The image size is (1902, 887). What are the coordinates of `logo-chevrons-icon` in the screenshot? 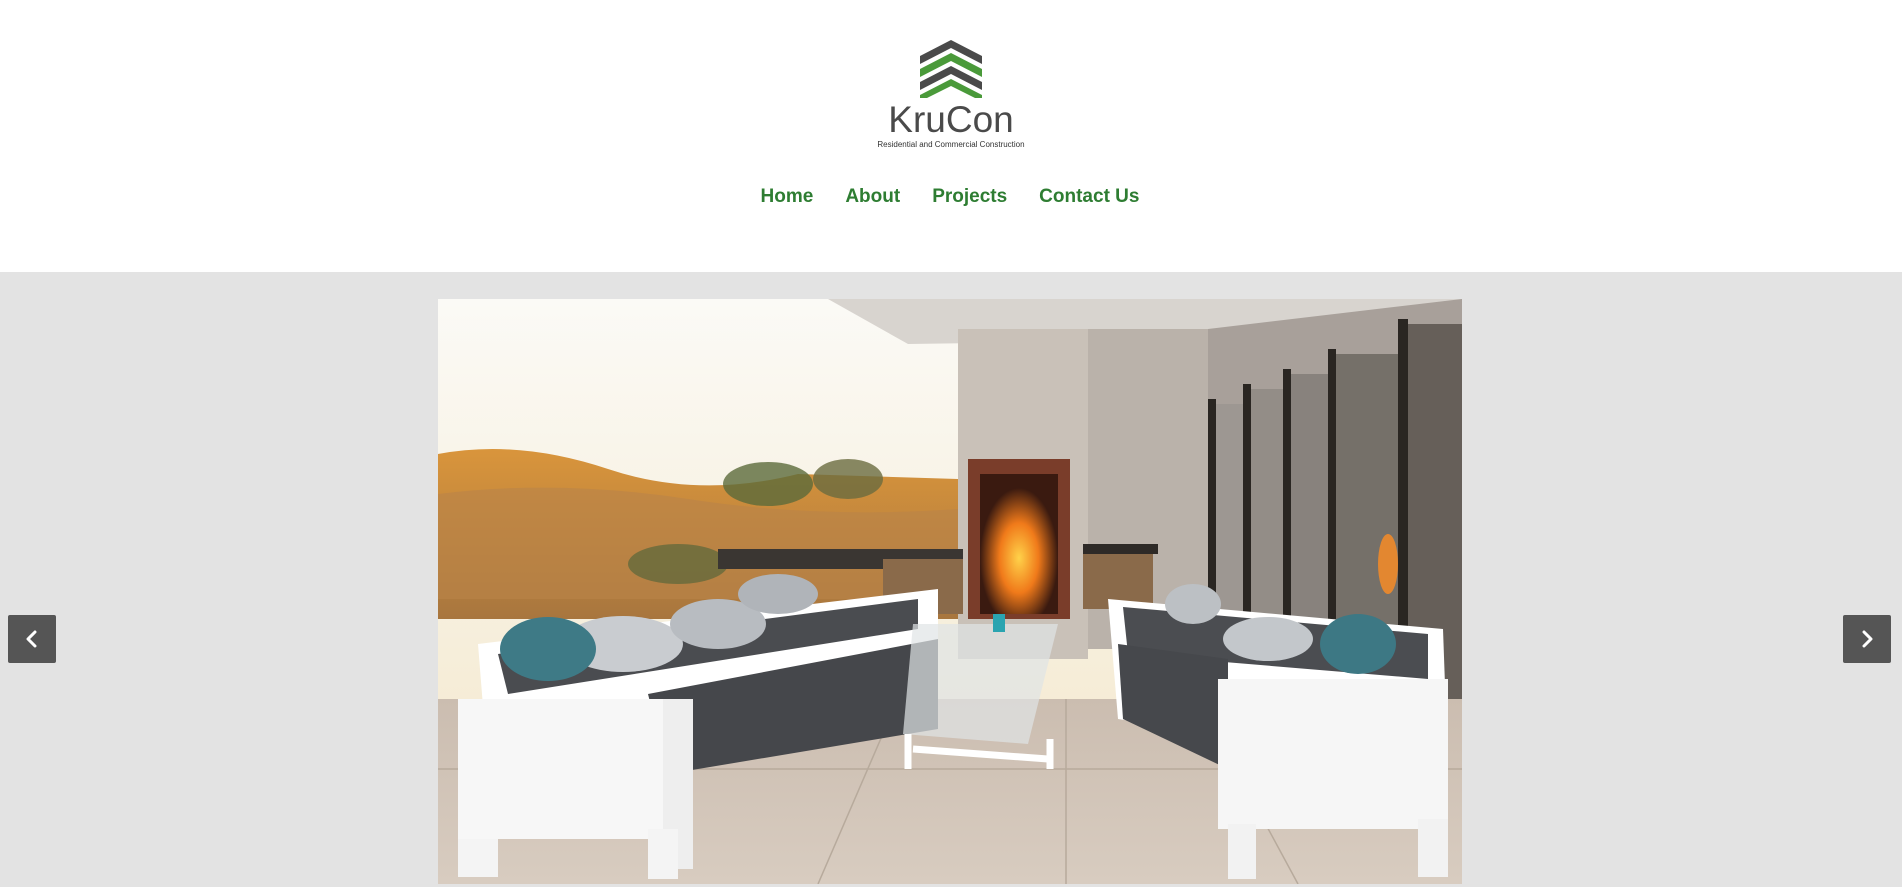 It's located at (951, 69).